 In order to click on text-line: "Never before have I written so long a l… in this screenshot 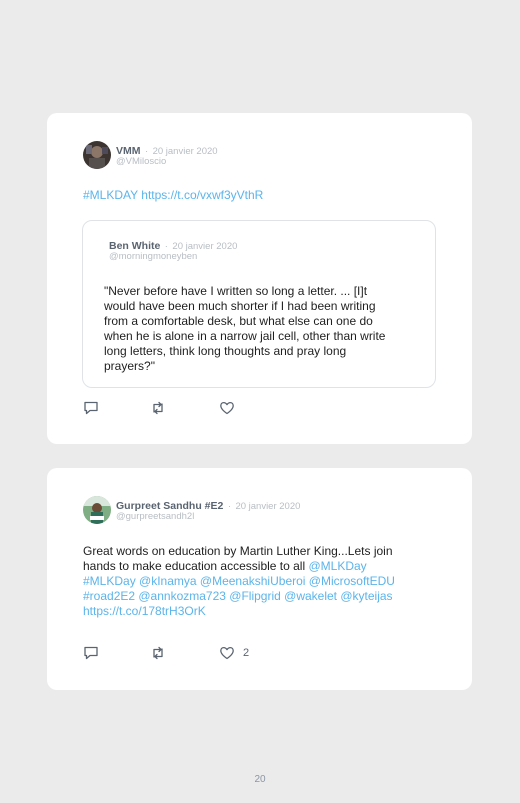, I will do `click(236, 291)`.